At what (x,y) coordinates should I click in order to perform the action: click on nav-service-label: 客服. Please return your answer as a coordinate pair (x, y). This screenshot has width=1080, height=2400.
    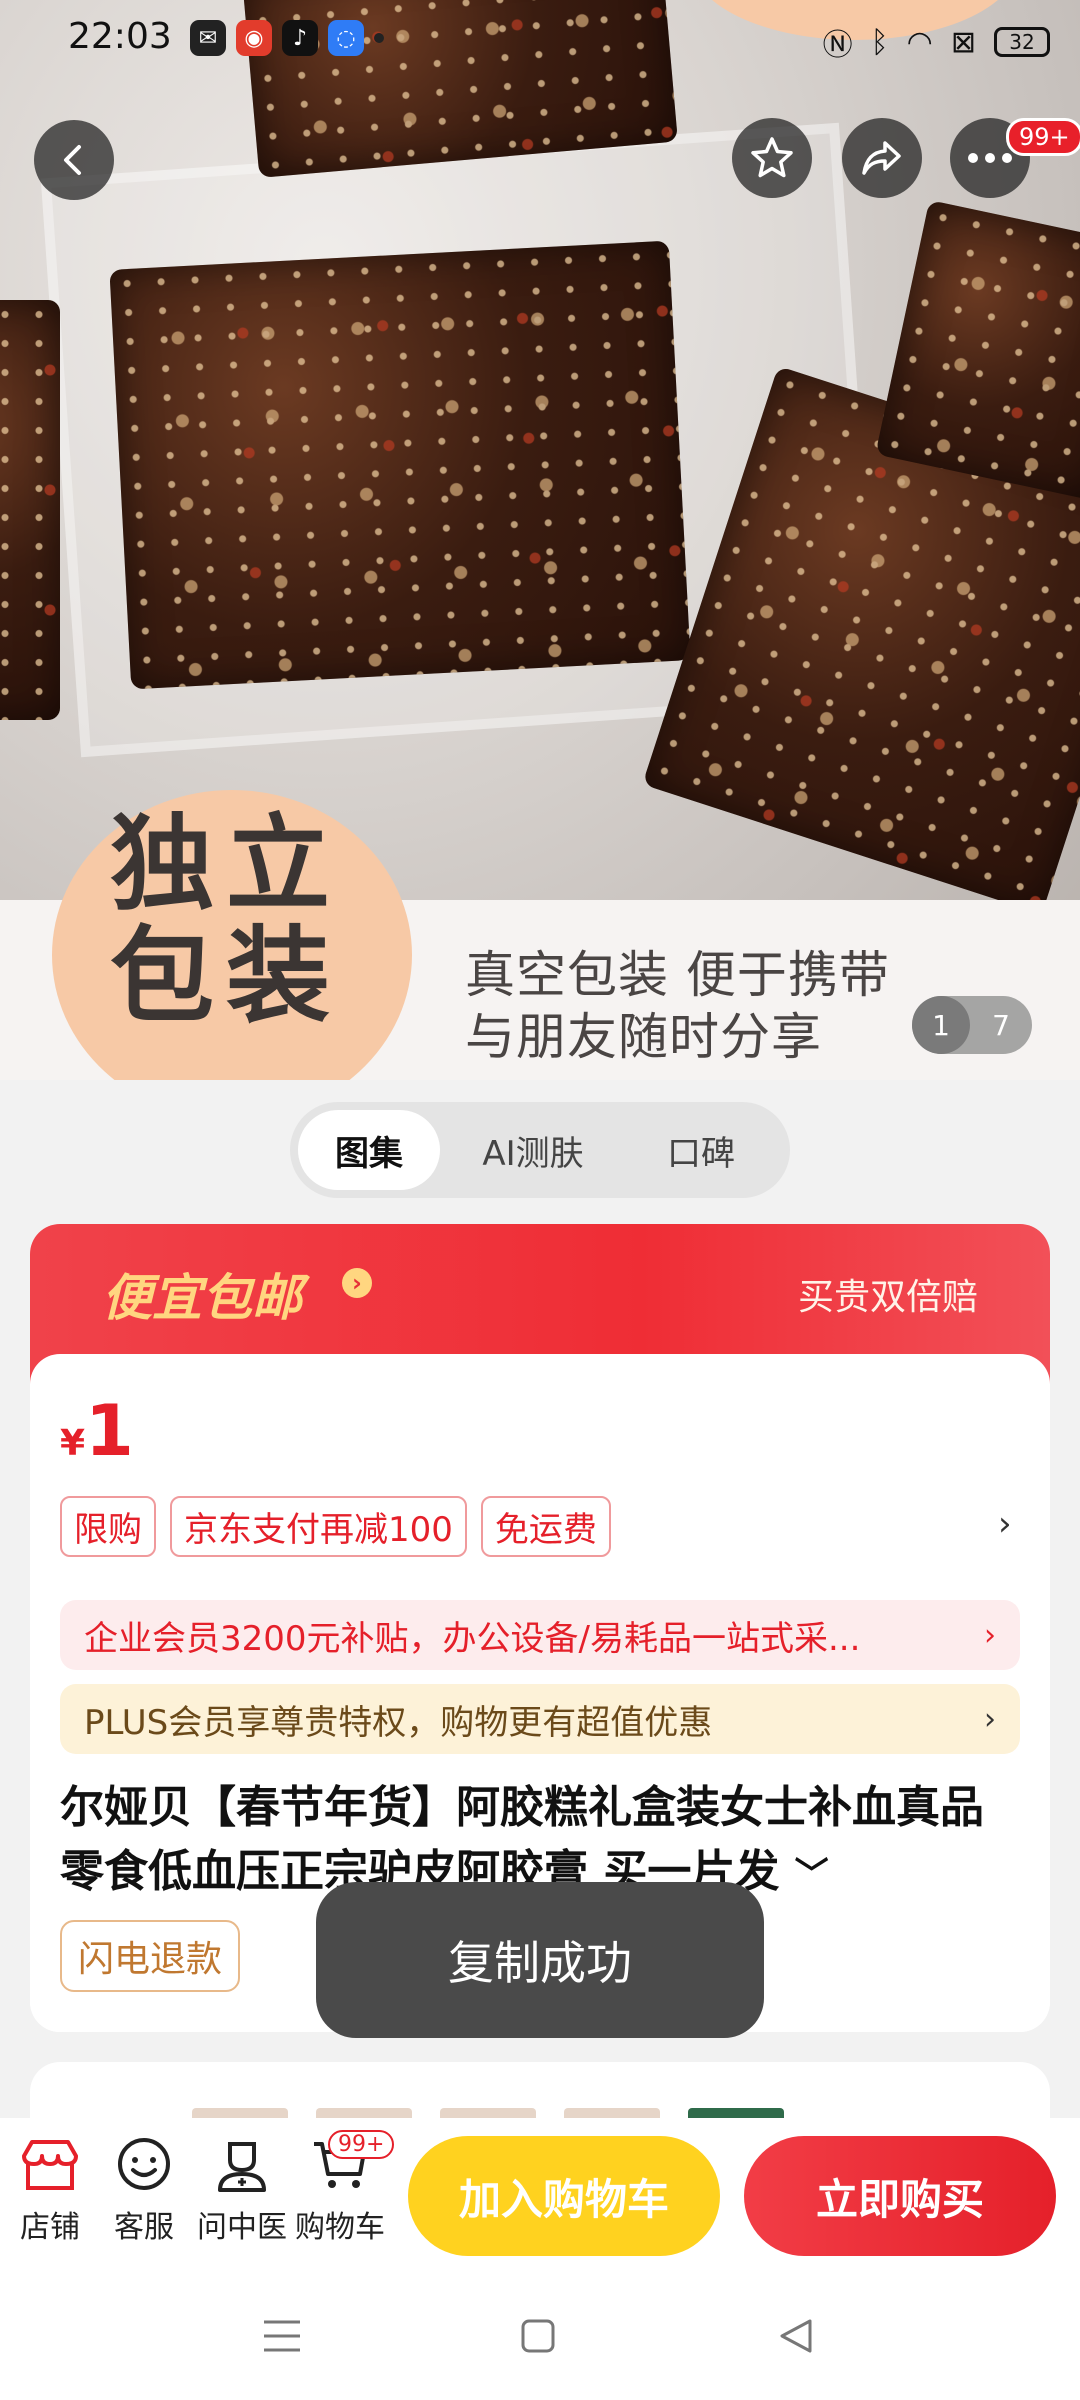
    Looking at the image, I should click on (144, 2227).